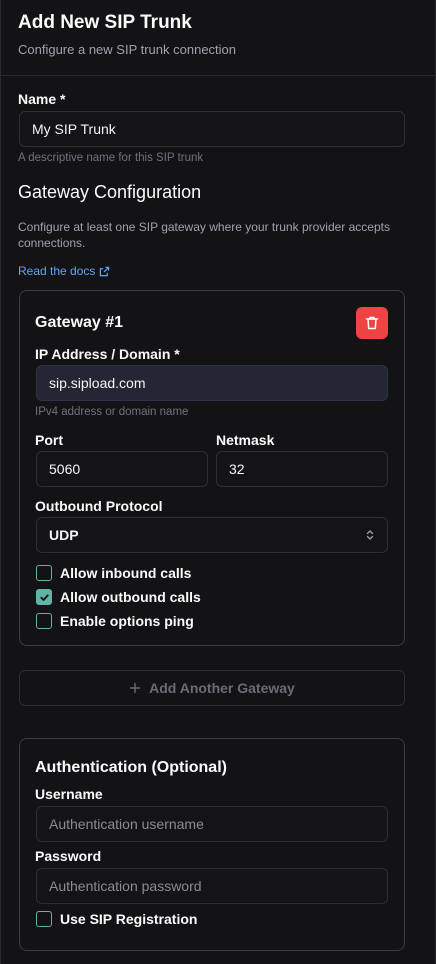  What do you see at coordinates (68, 856) in the screenshot?
I see `password-label: Password` at bounding box center [68, 856].